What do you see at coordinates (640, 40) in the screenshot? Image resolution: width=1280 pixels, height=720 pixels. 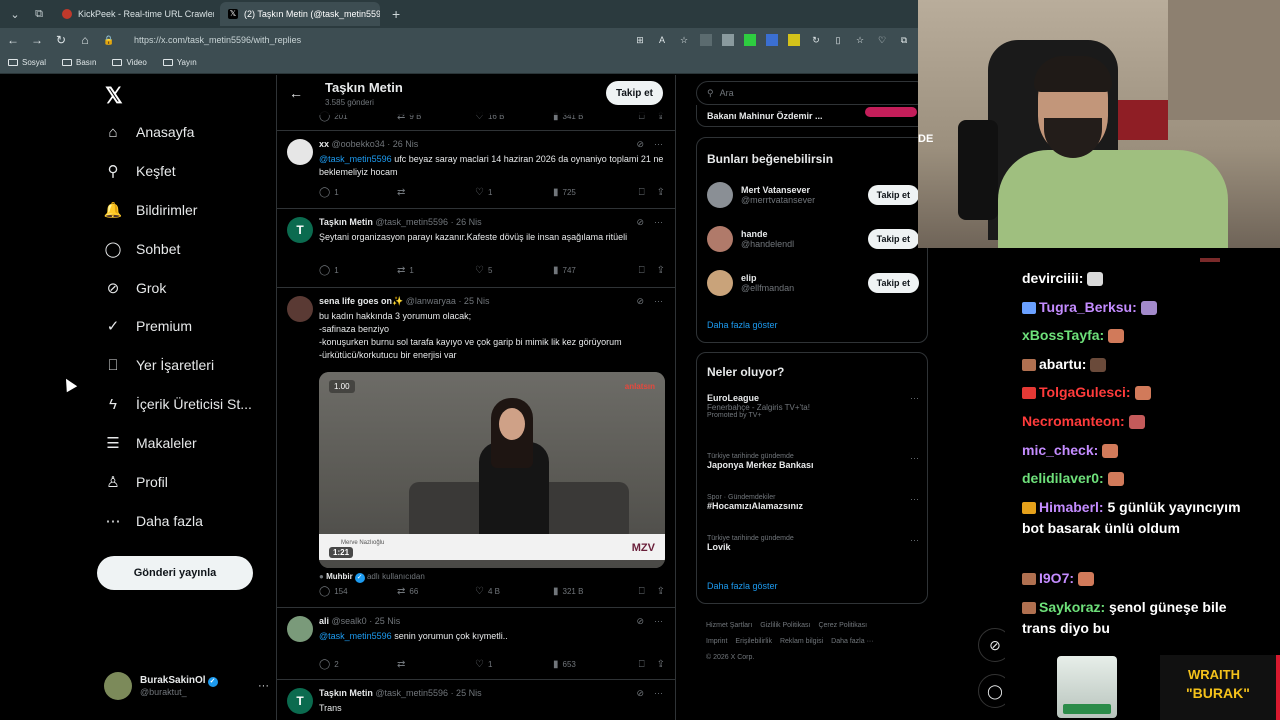 I see `app-available-icon: ⊞` at bounding box center [640, 40].